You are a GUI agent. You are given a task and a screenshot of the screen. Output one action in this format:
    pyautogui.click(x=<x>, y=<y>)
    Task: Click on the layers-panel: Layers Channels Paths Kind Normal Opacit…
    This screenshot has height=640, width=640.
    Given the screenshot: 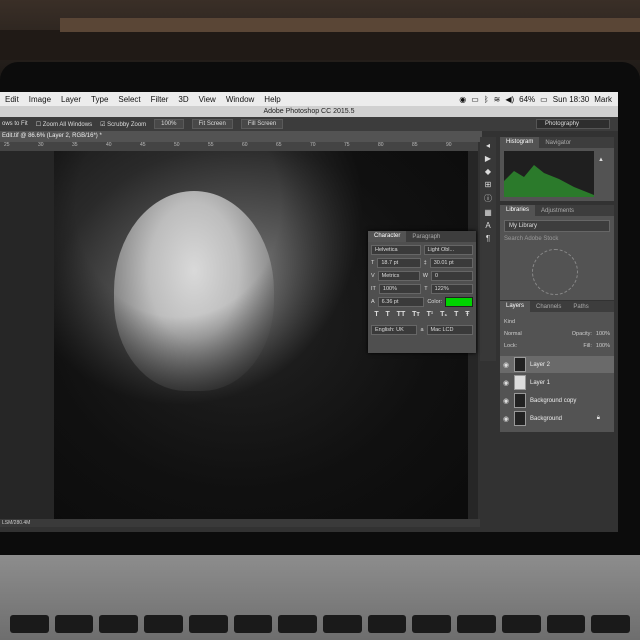 What is the action you would take?
    pyautogui.click(x=557, y=366)
    